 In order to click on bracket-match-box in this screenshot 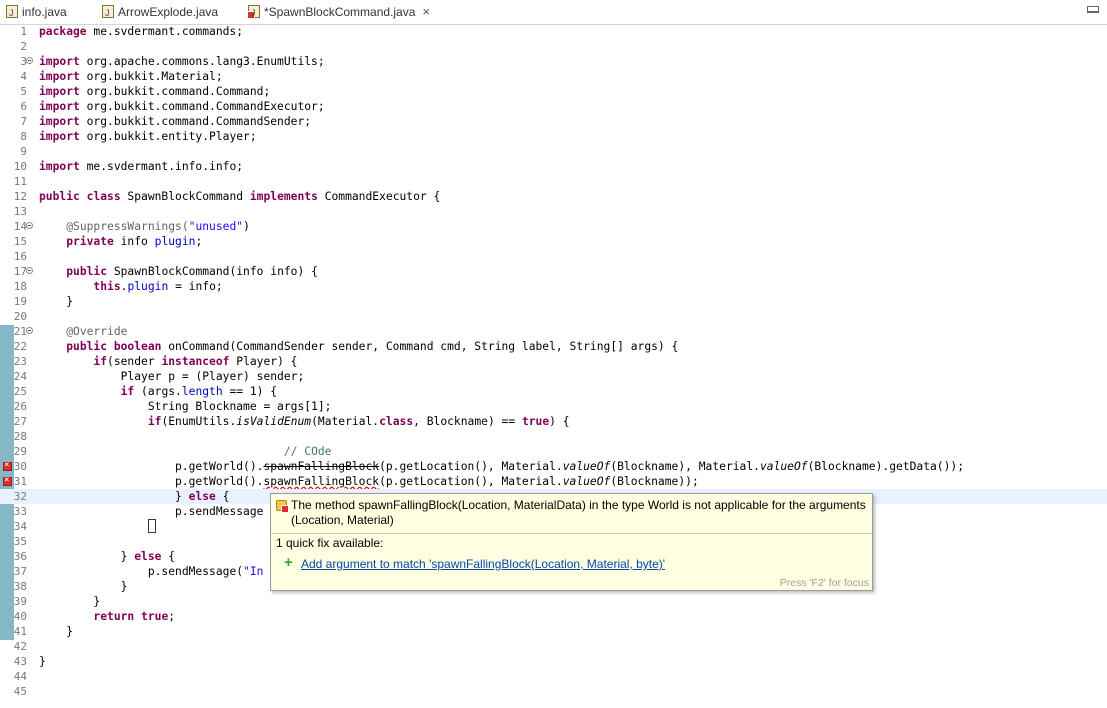, I will do `click(151, 526)`.